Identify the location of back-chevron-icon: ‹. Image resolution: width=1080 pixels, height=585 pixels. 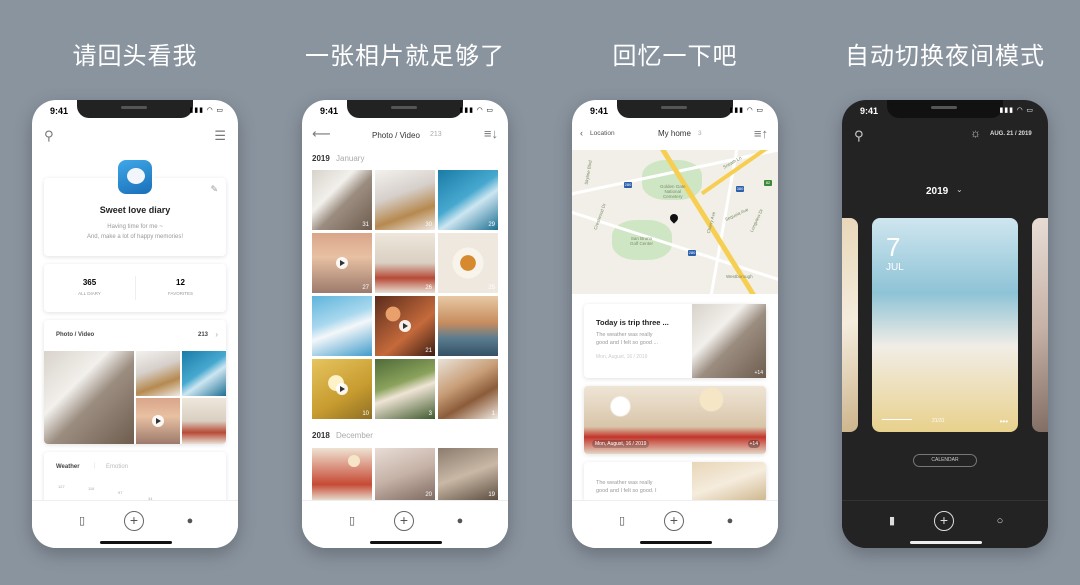
(581, 133).